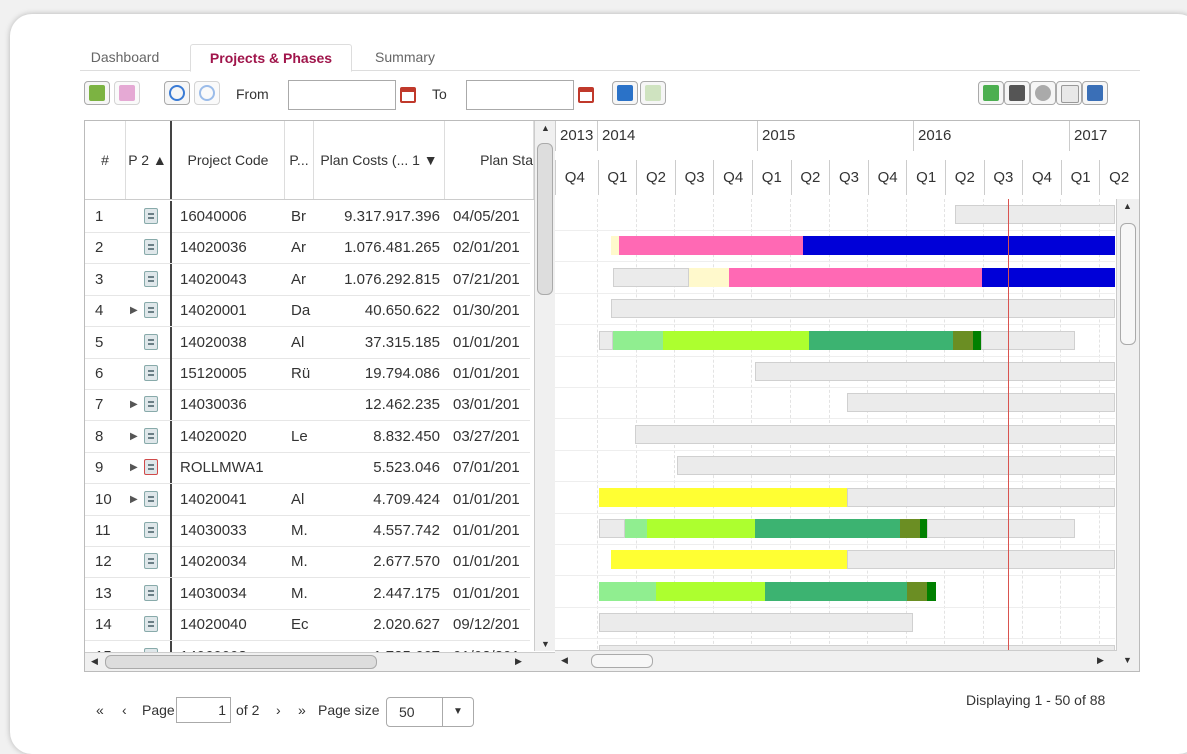  I want to click on table-row: 12 14020034 M. 2.677.570 01/01/201, so click(307, 562).